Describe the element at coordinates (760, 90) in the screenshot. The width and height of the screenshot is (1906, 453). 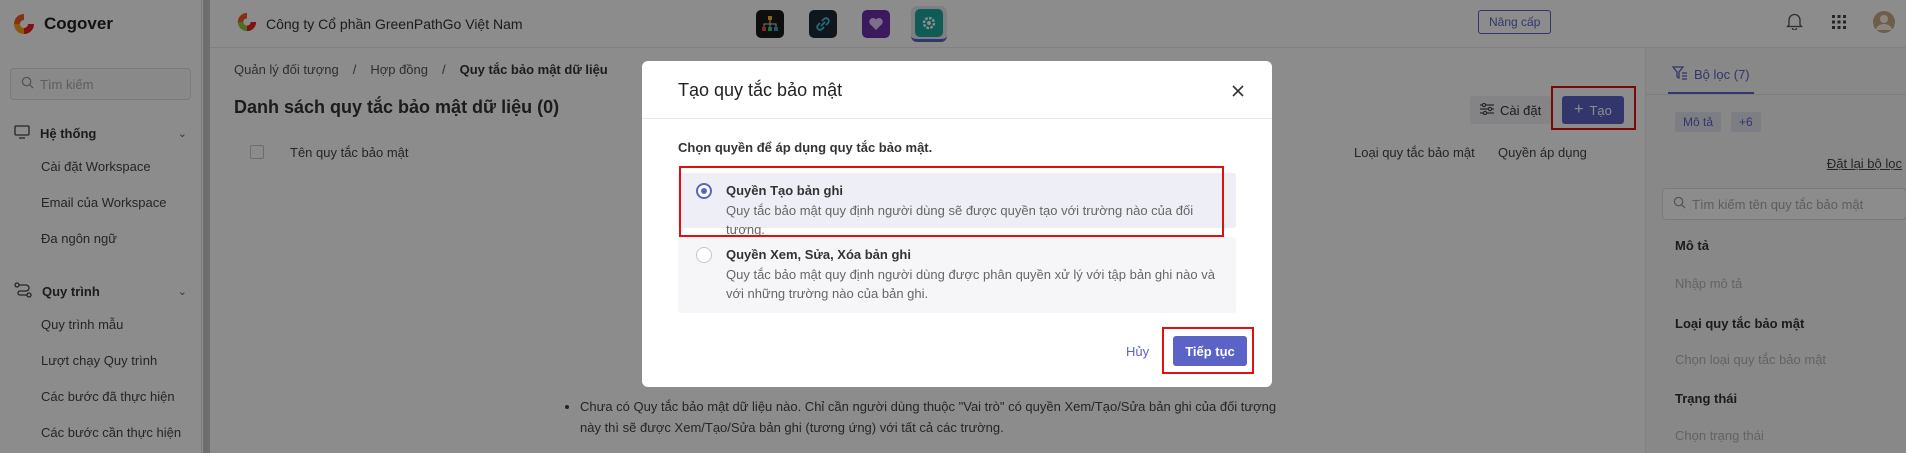
I see `dialog-title: Tạo quy tắc bảo mật` at that location.